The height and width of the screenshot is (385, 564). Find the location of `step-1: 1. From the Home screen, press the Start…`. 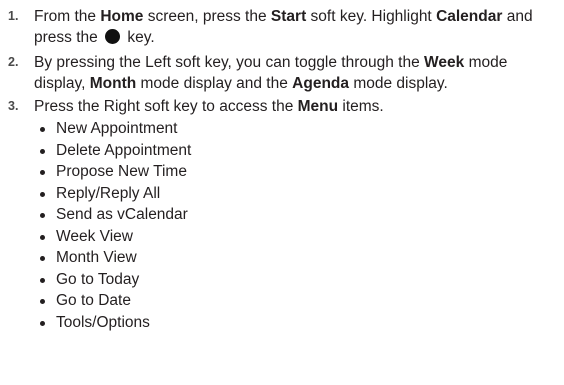

step-1: 1. From the Home screen, press the Start… is located at coordinates (280, 27).